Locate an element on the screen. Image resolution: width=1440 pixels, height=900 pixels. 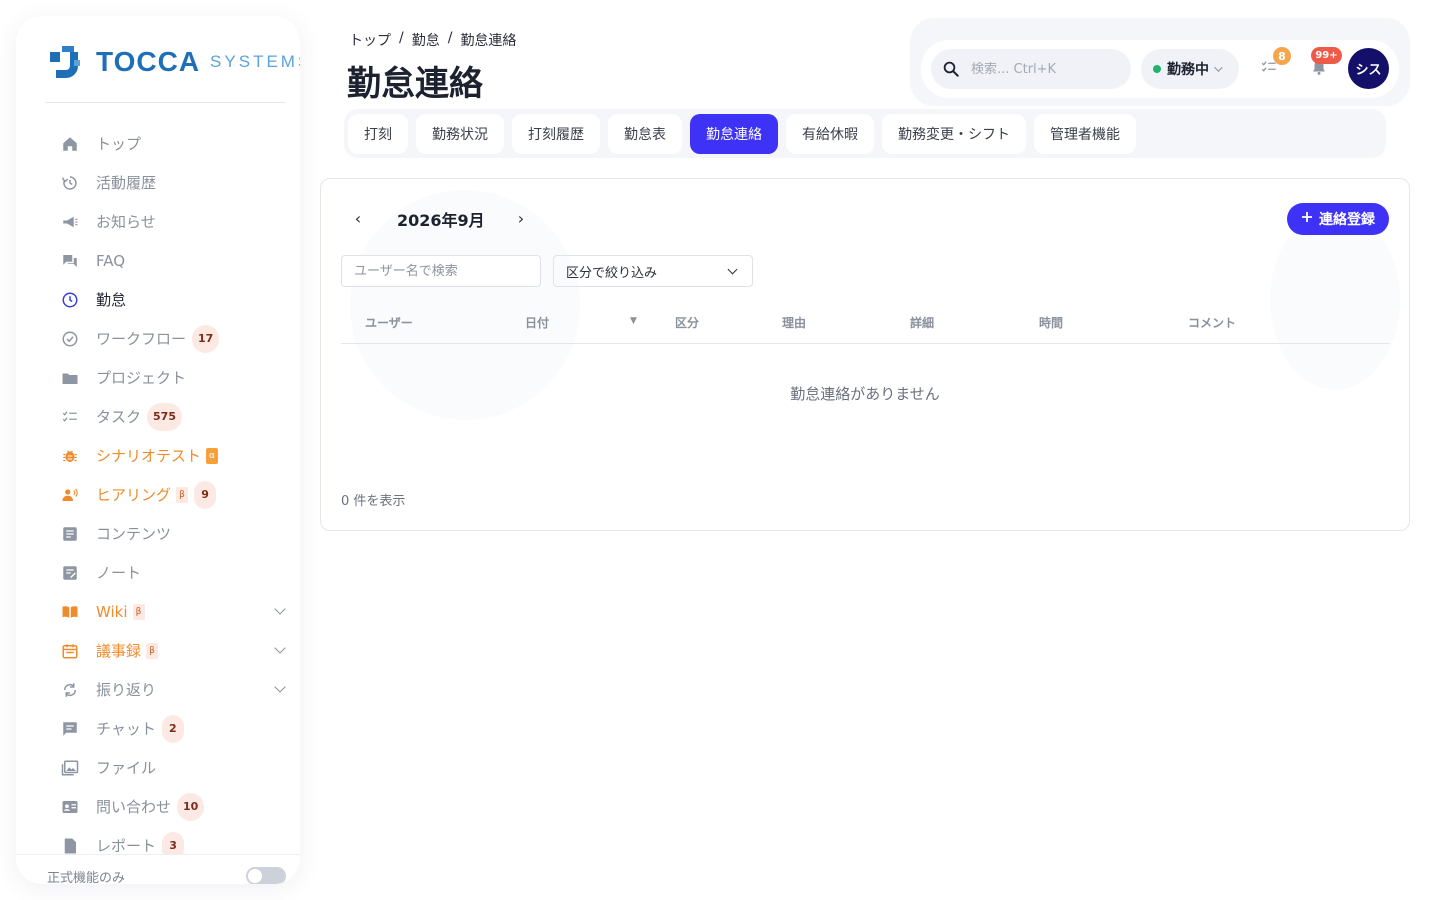
column-header-category: 区分 is located at coordinates (687, 322).